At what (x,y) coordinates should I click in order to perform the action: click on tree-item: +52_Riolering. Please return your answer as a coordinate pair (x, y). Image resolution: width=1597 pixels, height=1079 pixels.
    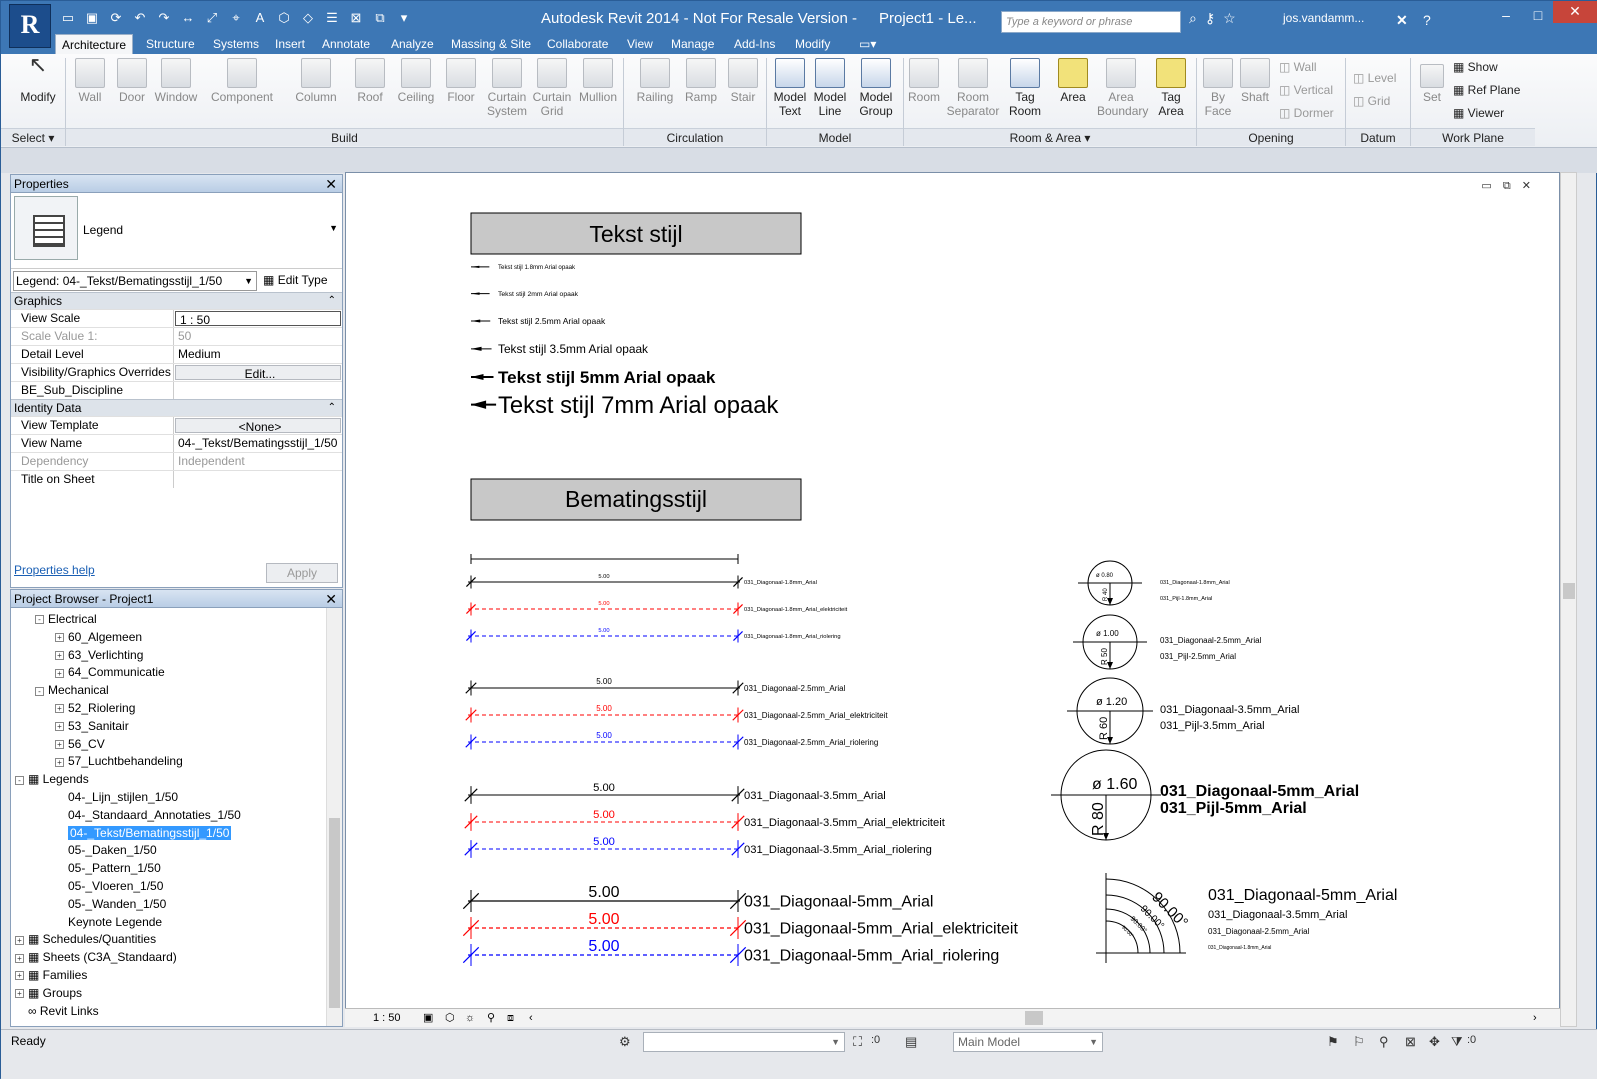
    Looking at the image, I should click on (95, 708).